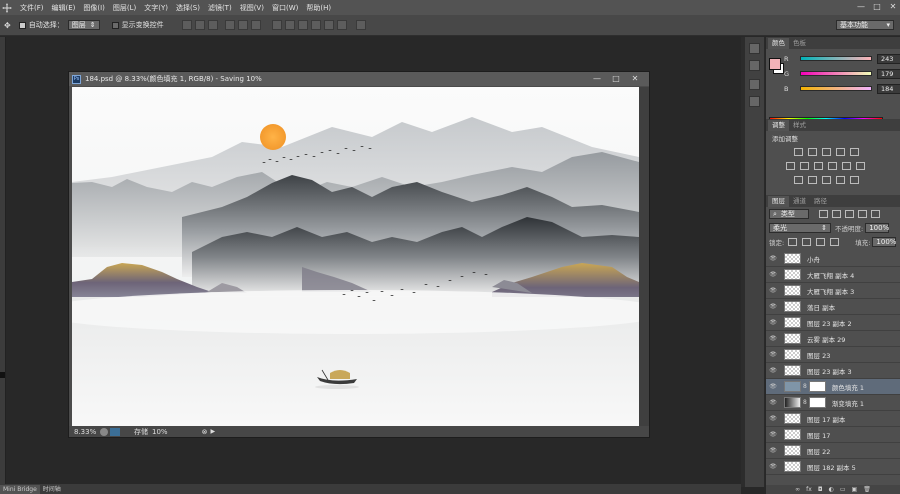  I want to click on layer-row: 👁 图层 23 副本 3, so click(833, 371).